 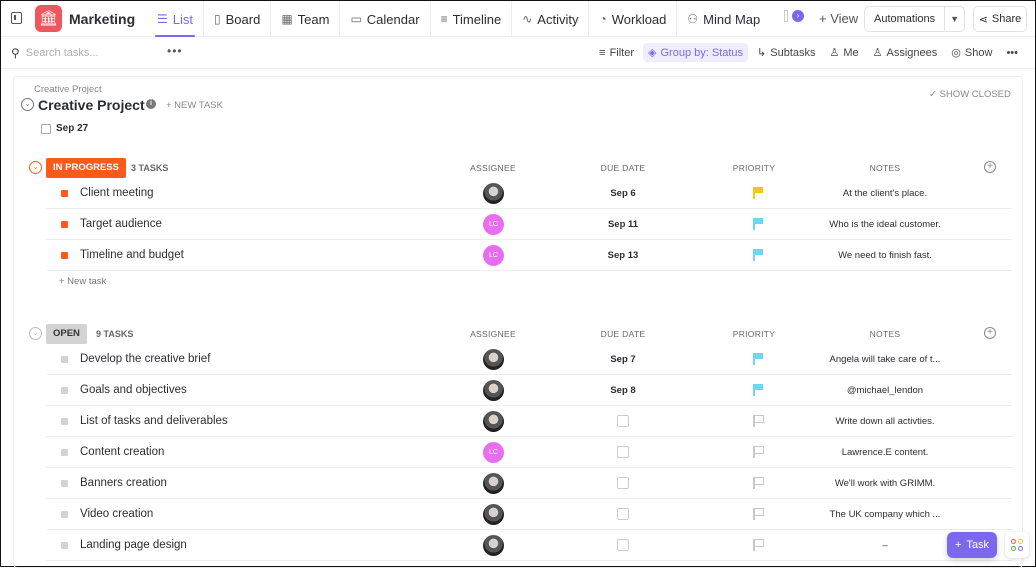 What do you see at coordinates (786, 52) in the screenshot?
I see `subtasks-button: ↳ Subtasks` at bounding box center [786, 52].